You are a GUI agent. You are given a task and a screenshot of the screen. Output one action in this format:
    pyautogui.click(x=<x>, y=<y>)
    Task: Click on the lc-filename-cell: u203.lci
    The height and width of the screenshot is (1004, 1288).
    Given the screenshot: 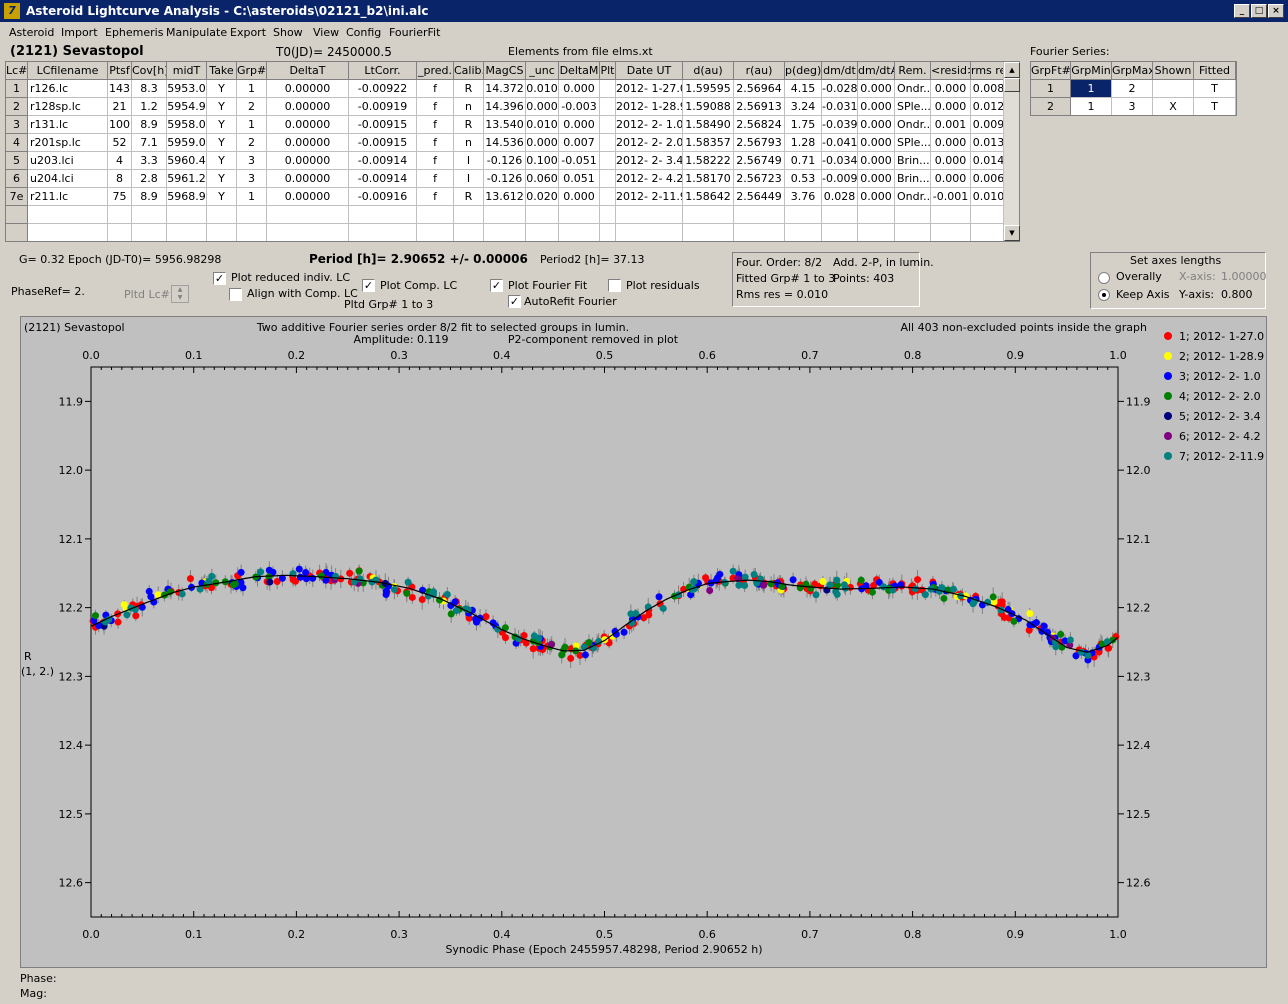 What is the action you would take?
    pyautogui.click(x=68, y=161)
    